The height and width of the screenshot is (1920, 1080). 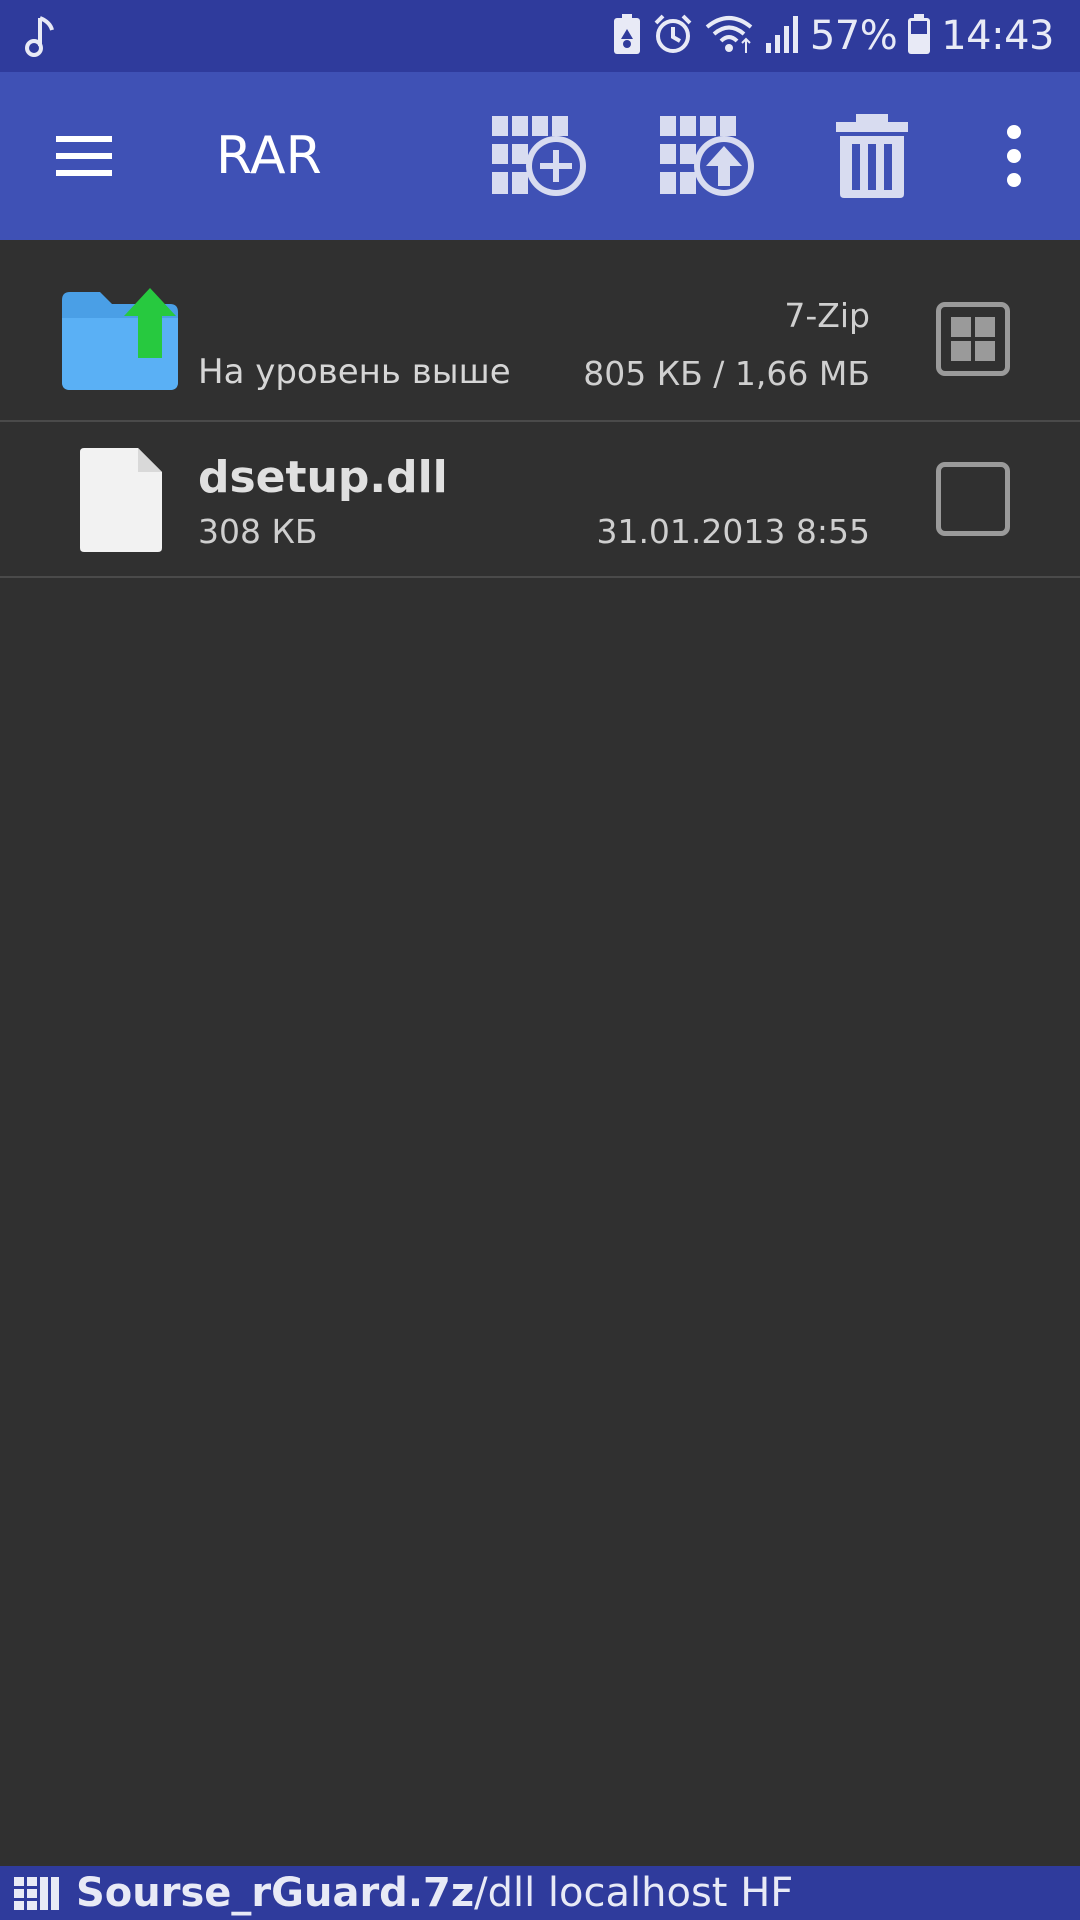 I want to click on path-bar: Sourse_rGuard.7z /dll localhost HF, so click(x=540, y=1893).